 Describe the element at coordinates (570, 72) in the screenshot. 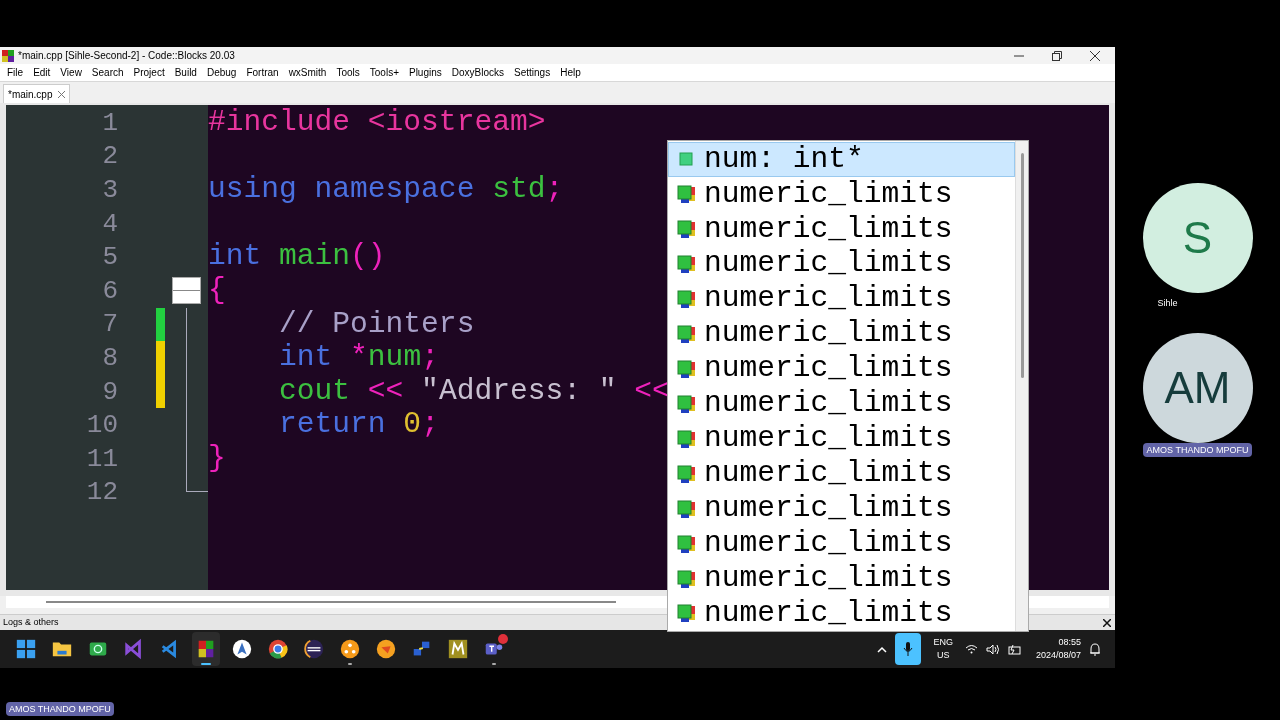

I see `menu-item: Help` at that location.